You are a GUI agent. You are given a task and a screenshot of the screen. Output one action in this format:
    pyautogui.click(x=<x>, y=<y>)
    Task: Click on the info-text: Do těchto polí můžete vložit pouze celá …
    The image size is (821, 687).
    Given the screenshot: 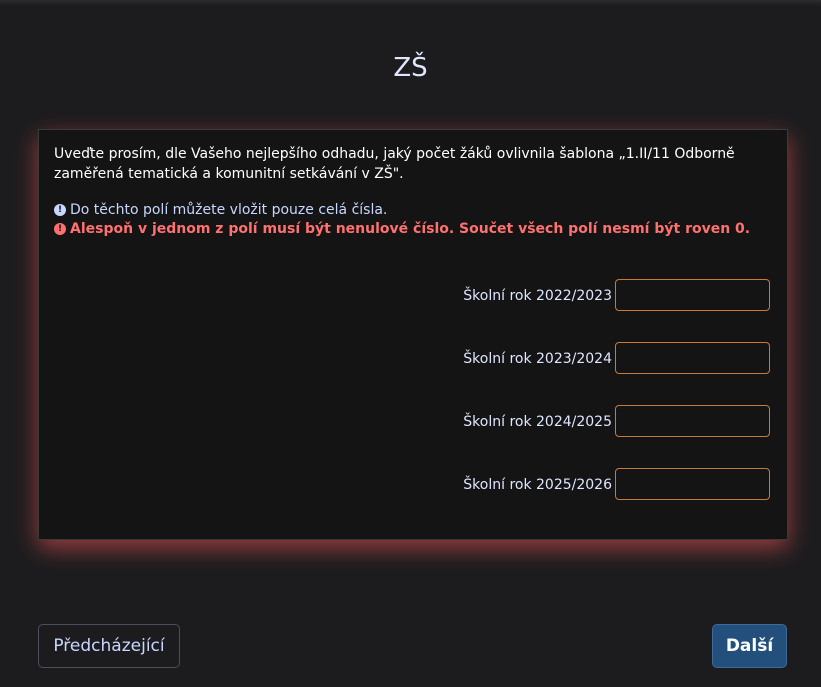 What is the action you would take?
    pyautogui.click(x=229, y=210)
    